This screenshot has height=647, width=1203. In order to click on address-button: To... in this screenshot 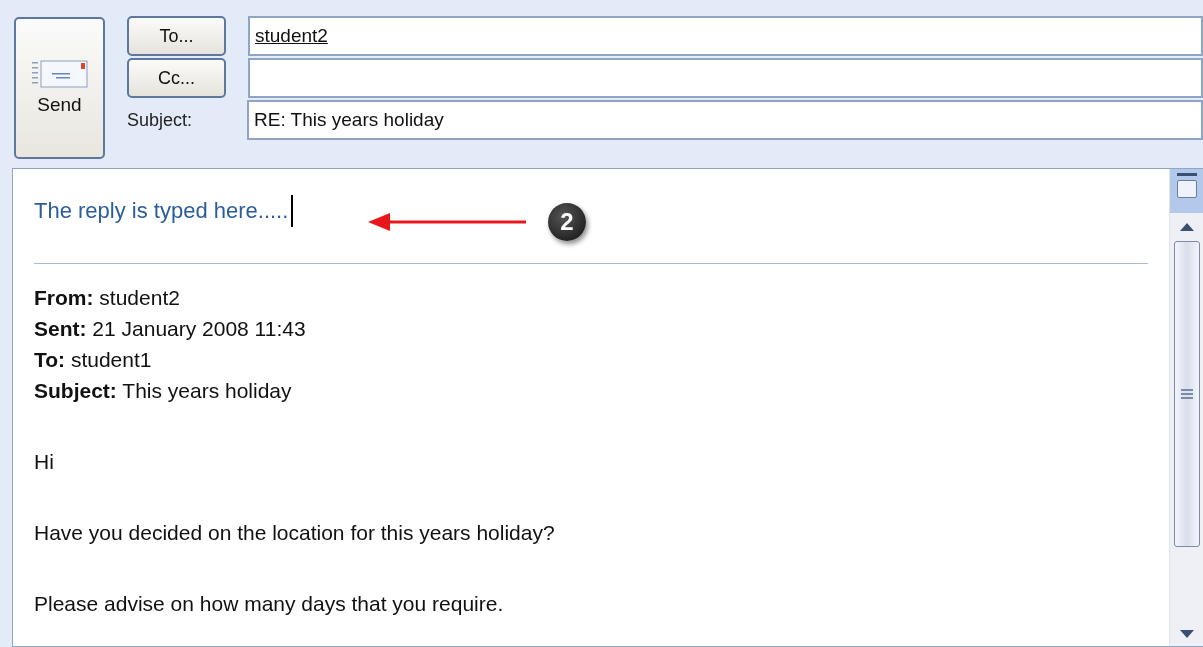, I will do `click(176, 36)`.